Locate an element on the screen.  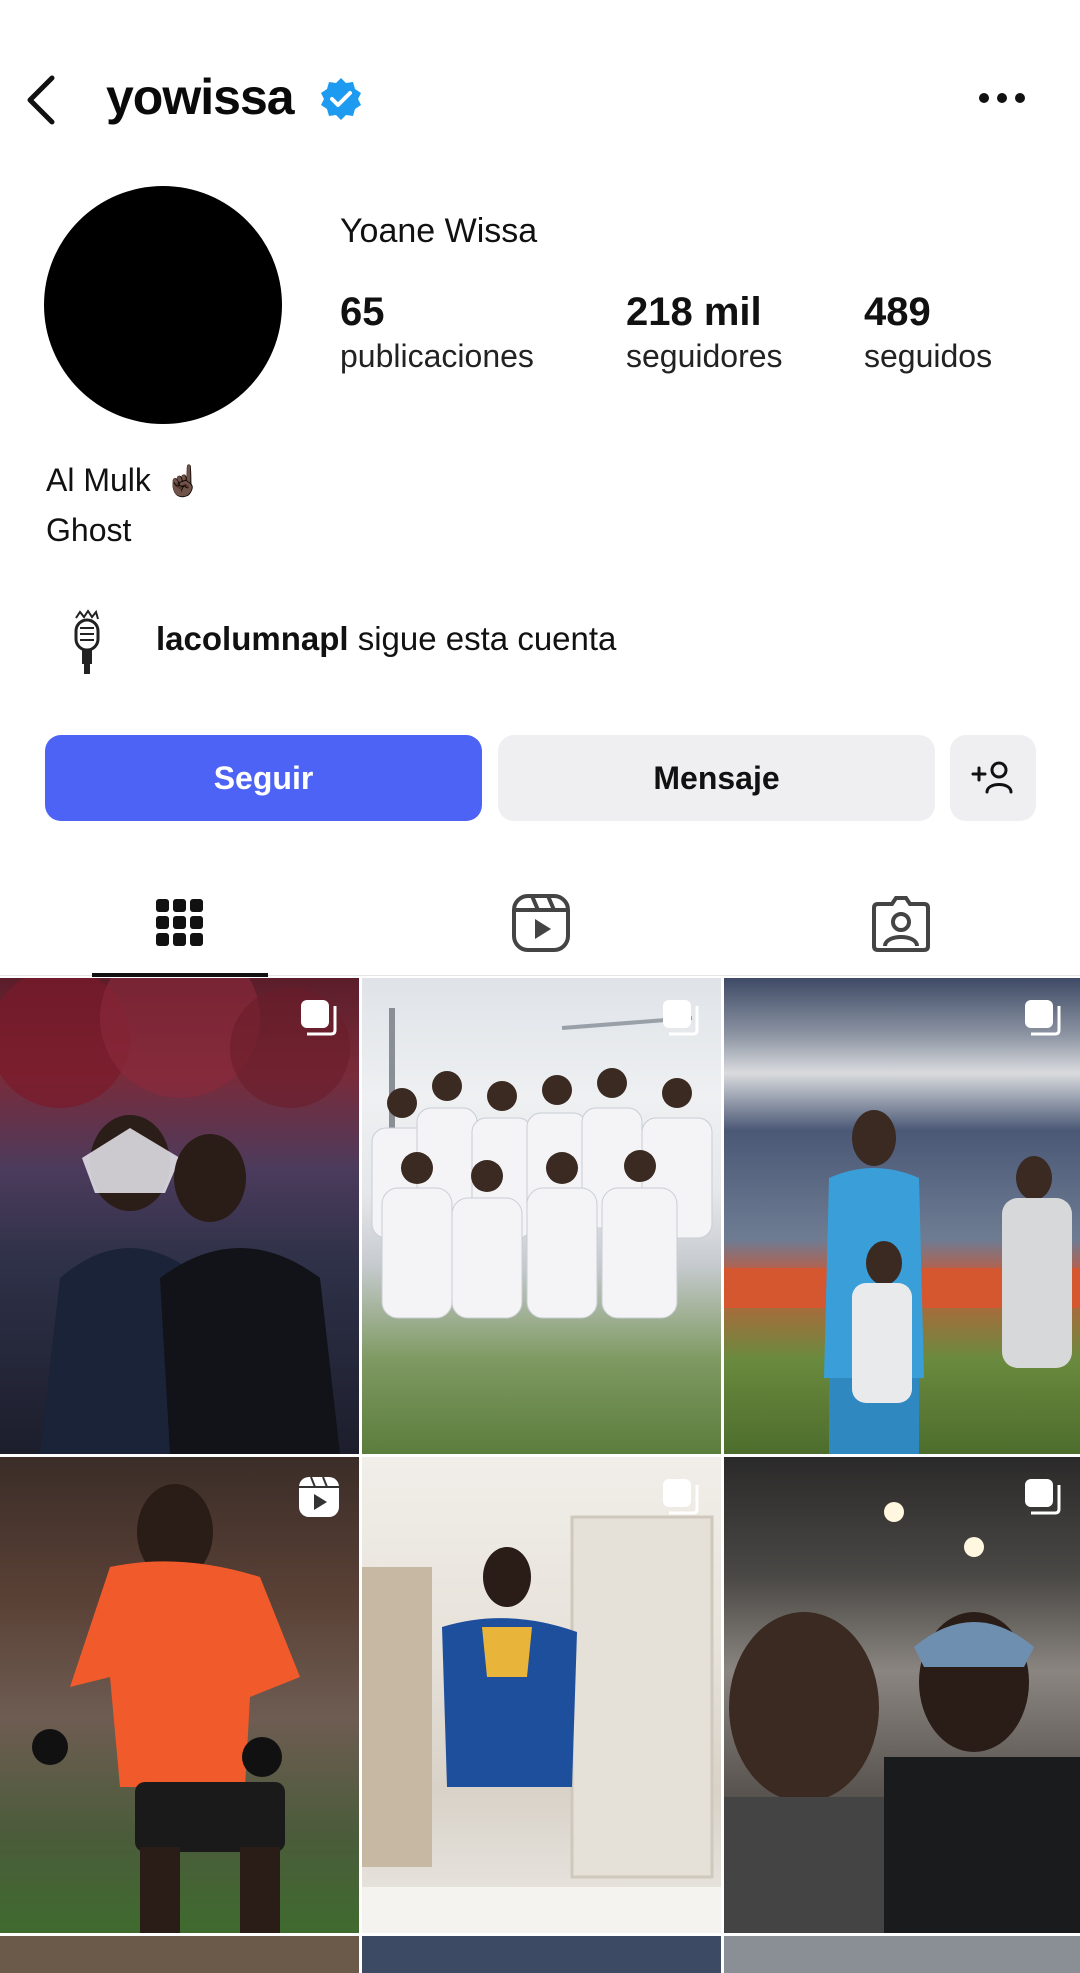
profile-full-name: Yoane Wissa is located at coordinates (439, 231).